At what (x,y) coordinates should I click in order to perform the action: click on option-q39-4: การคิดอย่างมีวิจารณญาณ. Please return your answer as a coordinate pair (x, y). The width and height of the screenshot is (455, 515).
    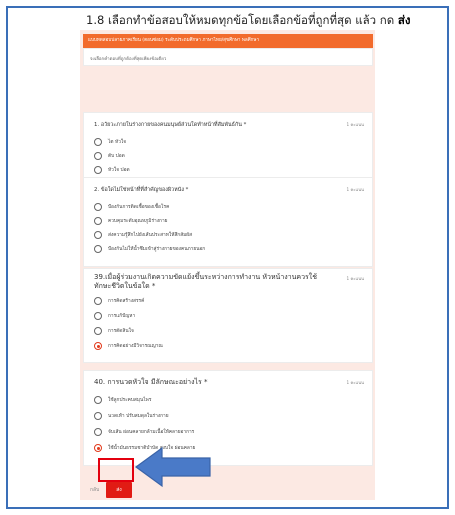
    Looking at the image, I should click on (128, 346).